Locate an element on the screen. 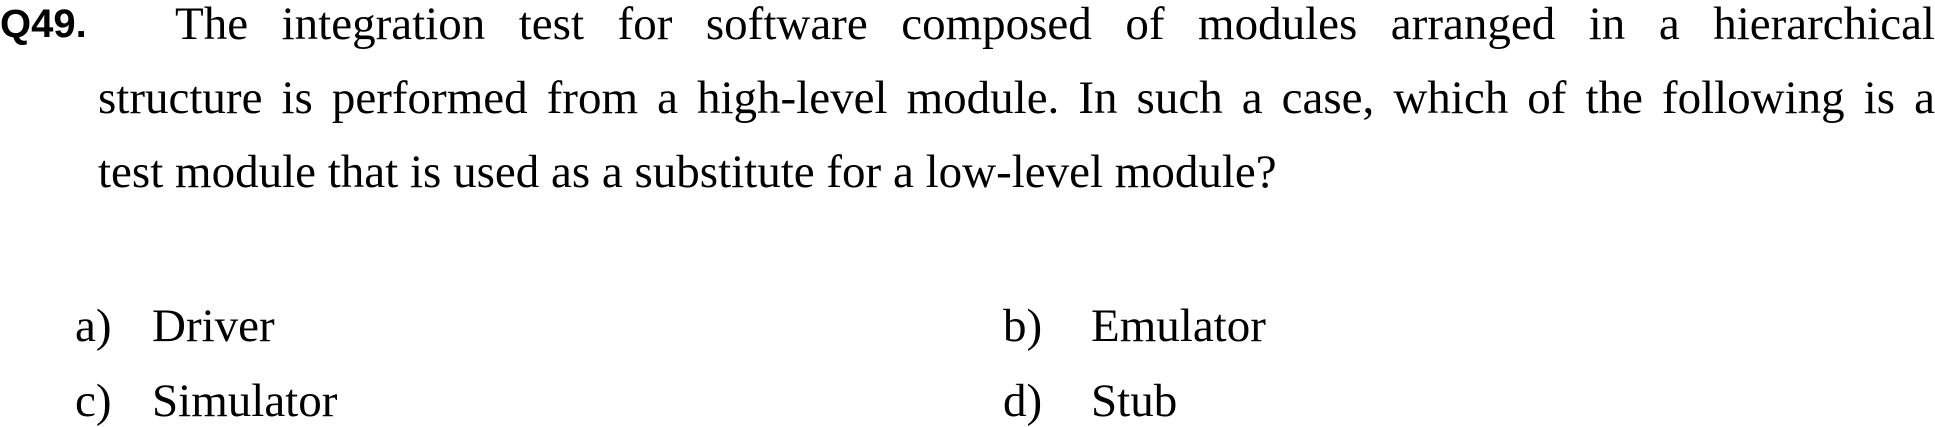 The width and height of the screenshot is (1935, 427). option-letter: c) is located at coordinates (93, 401).